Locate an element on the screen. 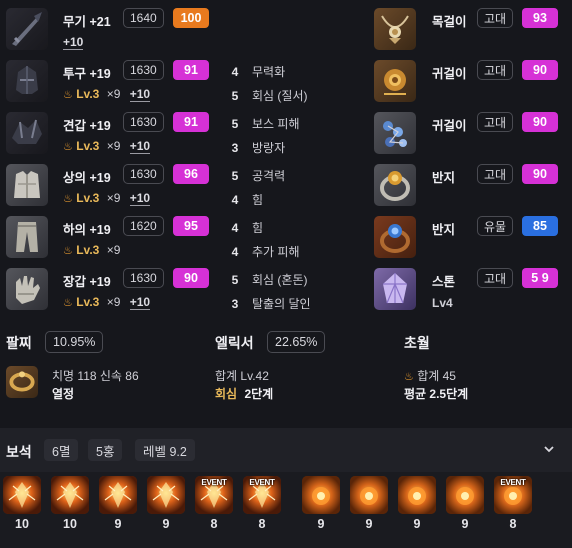 The image size is (572, 548). transcend-total-value: 합계 45 is located at coordinates (436, 376).